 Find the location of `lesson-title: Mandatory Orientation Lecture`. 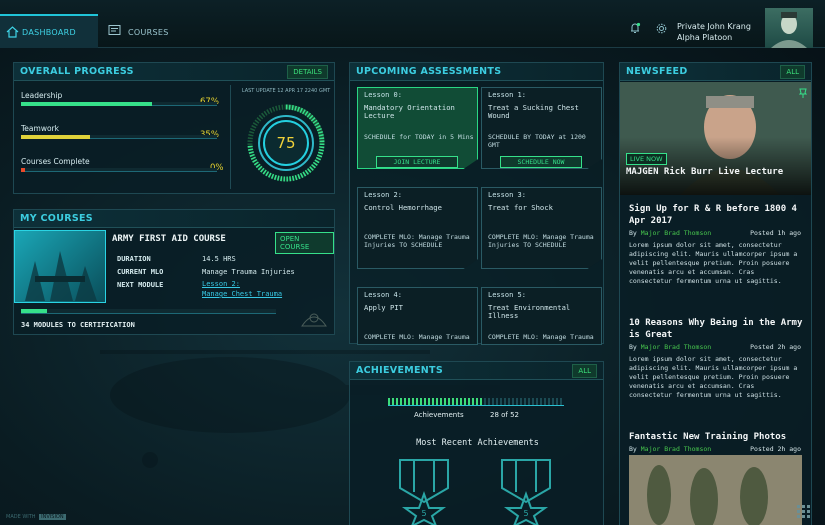

lesson-title: Mandatory Orientation Lecture is located at coordinates (409, 111).